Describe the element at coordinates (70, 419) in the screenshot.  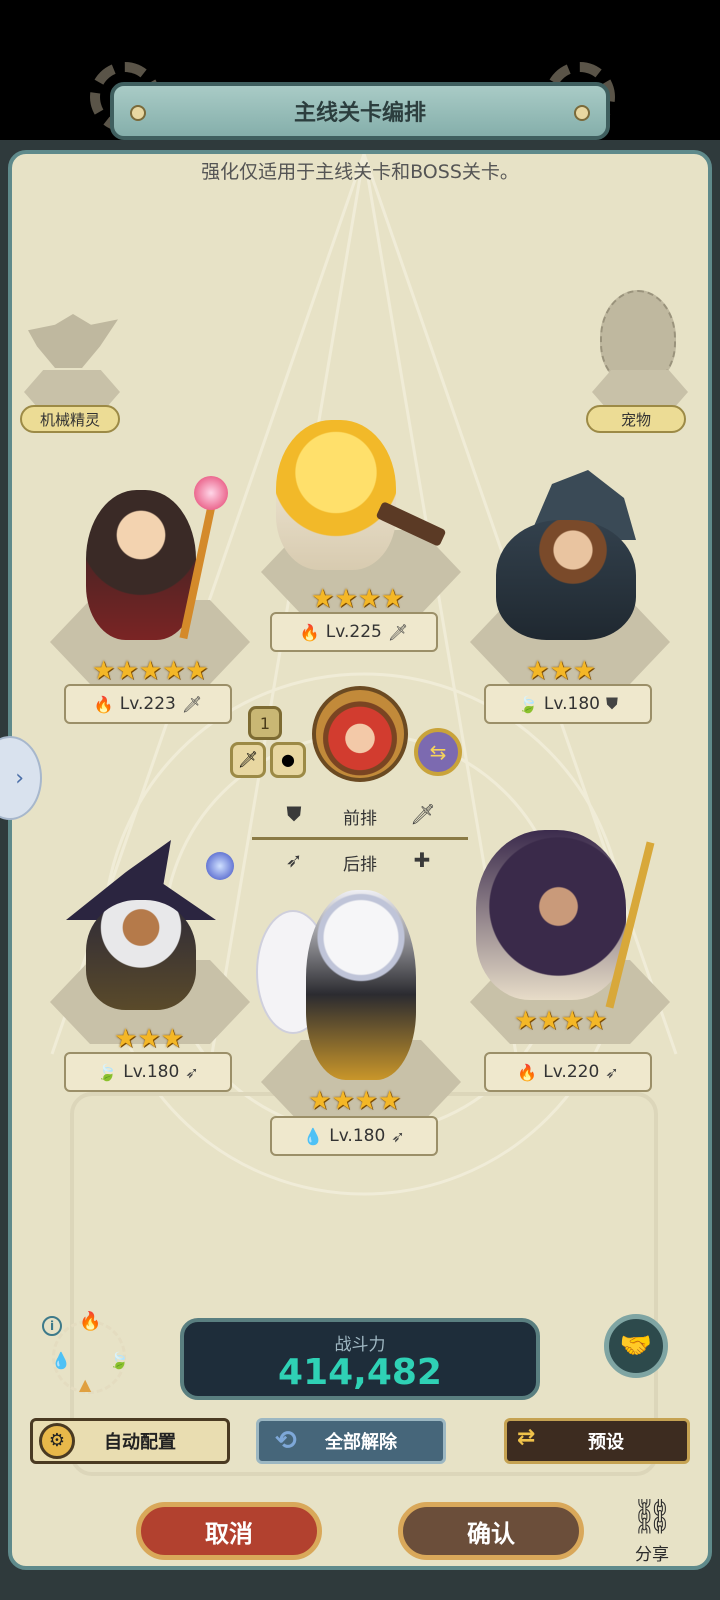
I see `mech-sprite-label: 机械精灵` at that location.